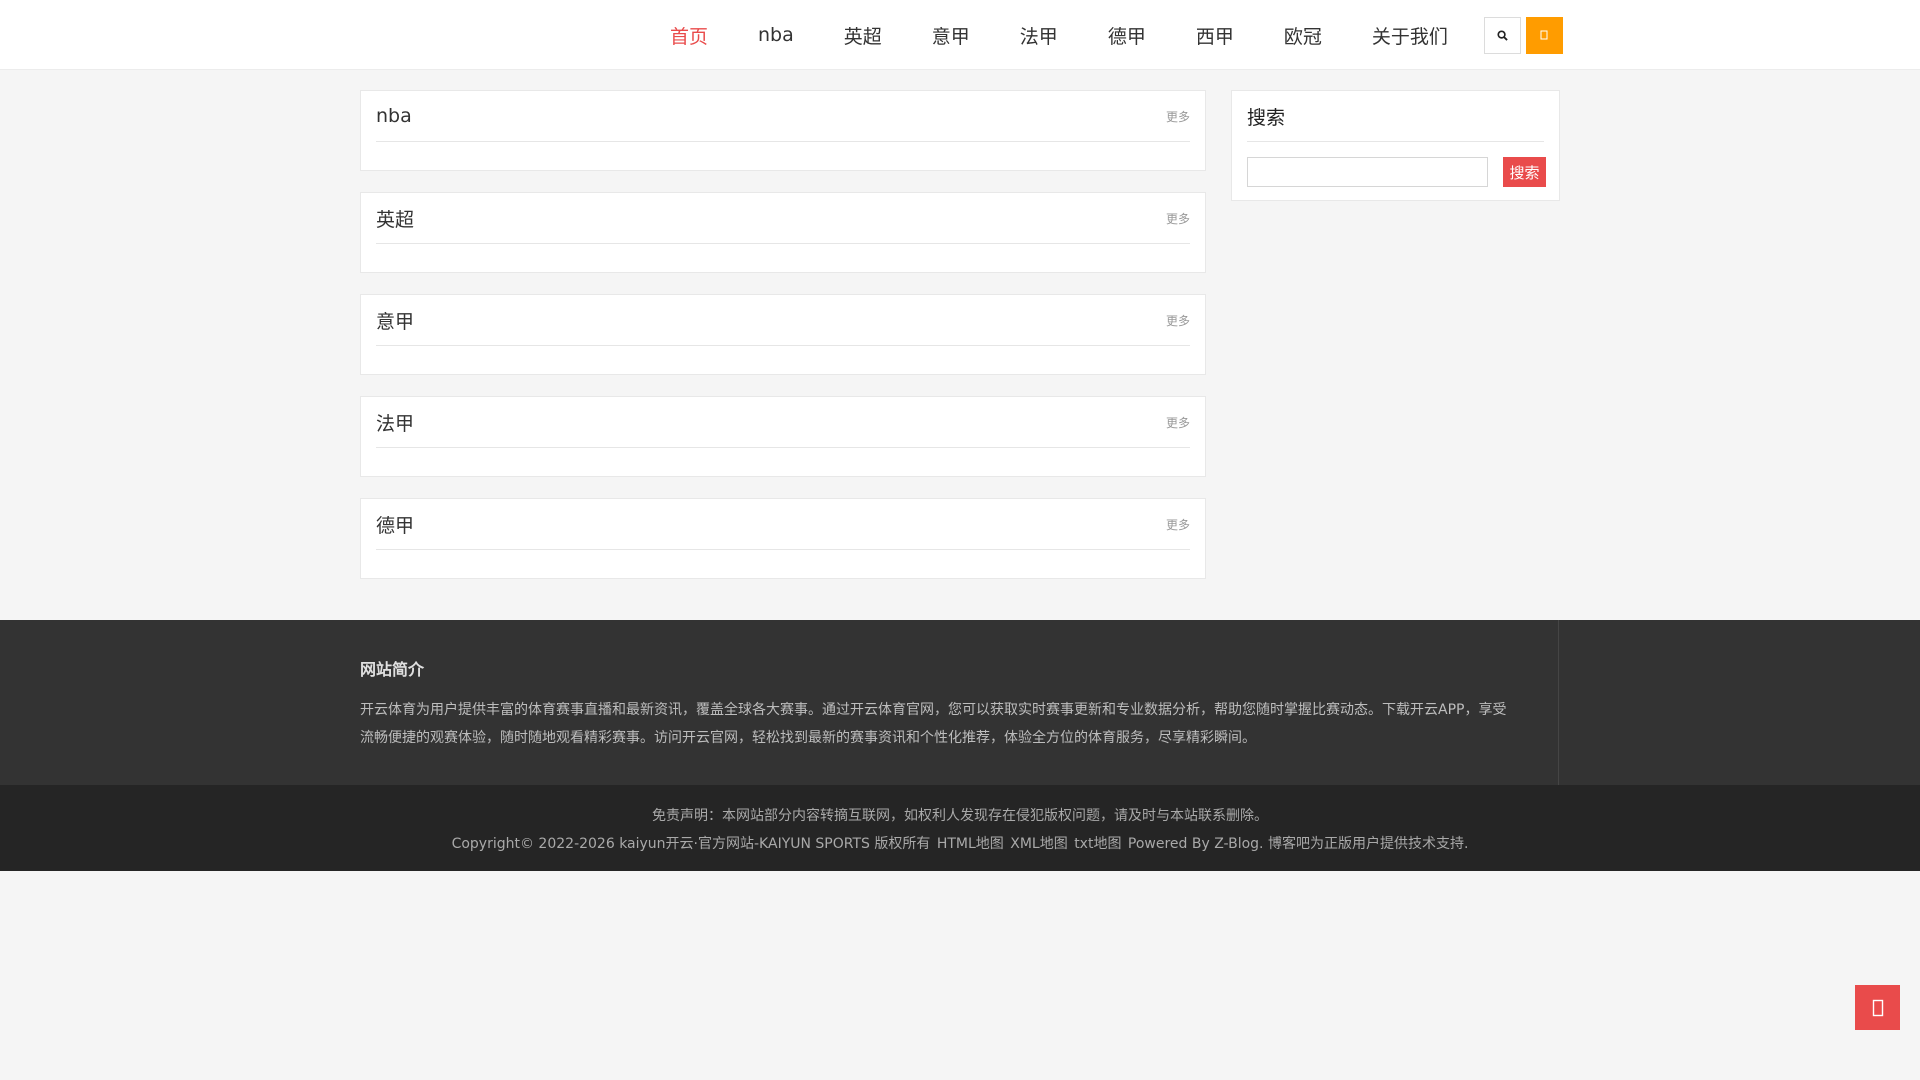 Image resolution: width=1920 pixels, height=1080 pixels. Describe the element at coordinates (783, 116) in the screenshot. I see `panel-header: nba 更多` at that location.